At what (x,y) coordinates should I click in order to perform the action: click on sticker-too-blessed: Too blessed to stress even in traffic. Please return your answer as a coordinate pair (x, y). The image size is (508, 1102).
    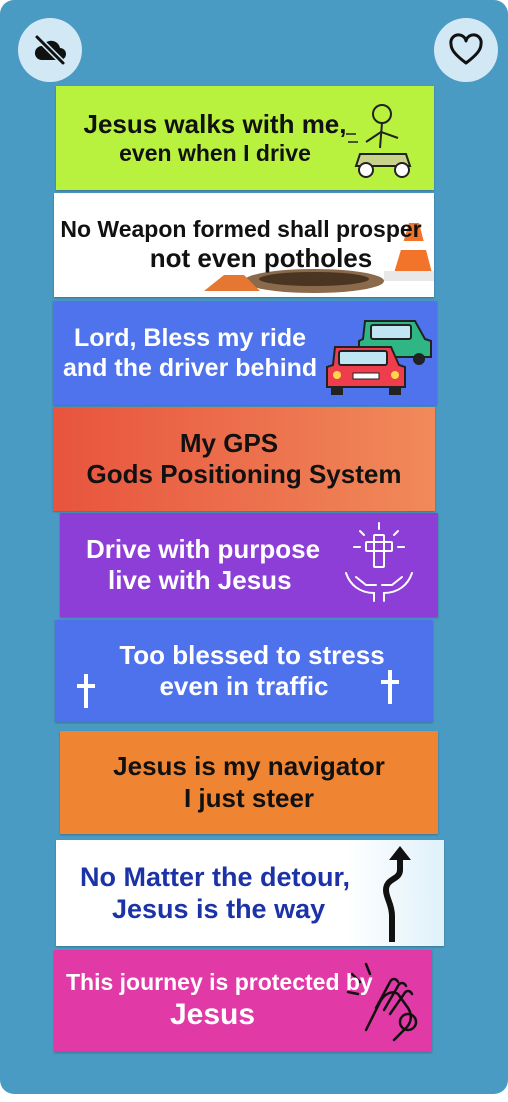
    Looking at the image, I should click on (244, 671).